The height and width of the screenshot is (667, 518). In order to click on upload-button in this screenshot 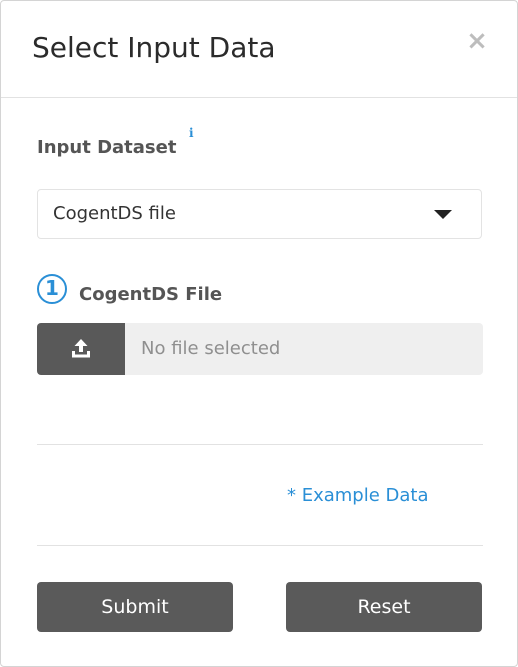, I will do `click(81, 349)`.